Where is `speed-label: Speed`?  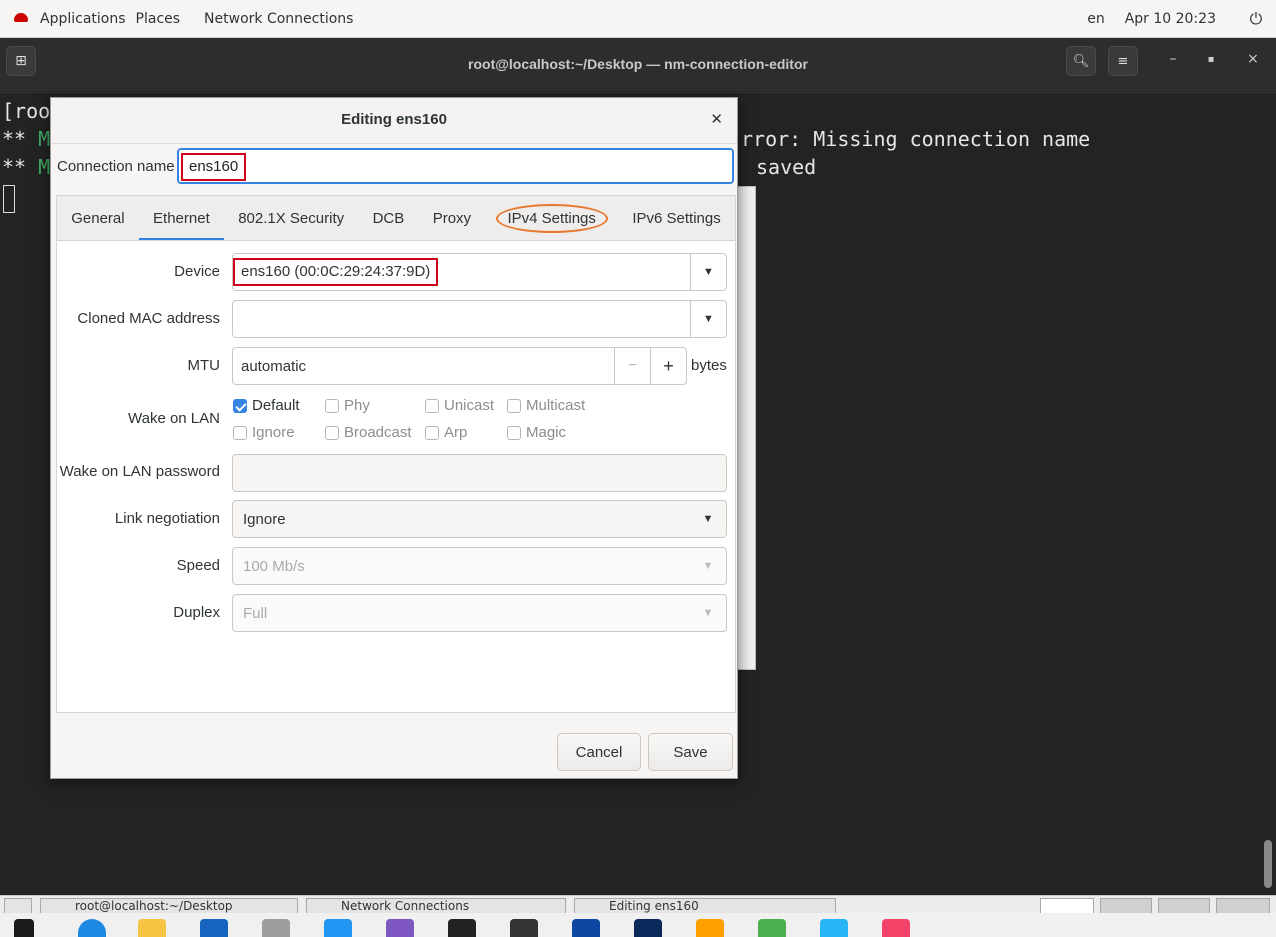 speed-label: Speed is located at coordinates (198, 565).